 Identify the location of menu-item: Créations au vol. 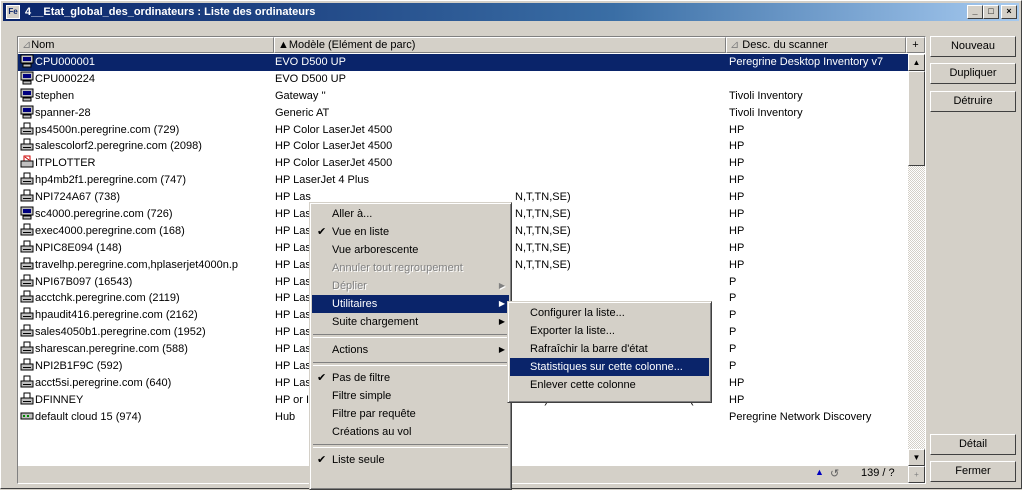
(410, 432).